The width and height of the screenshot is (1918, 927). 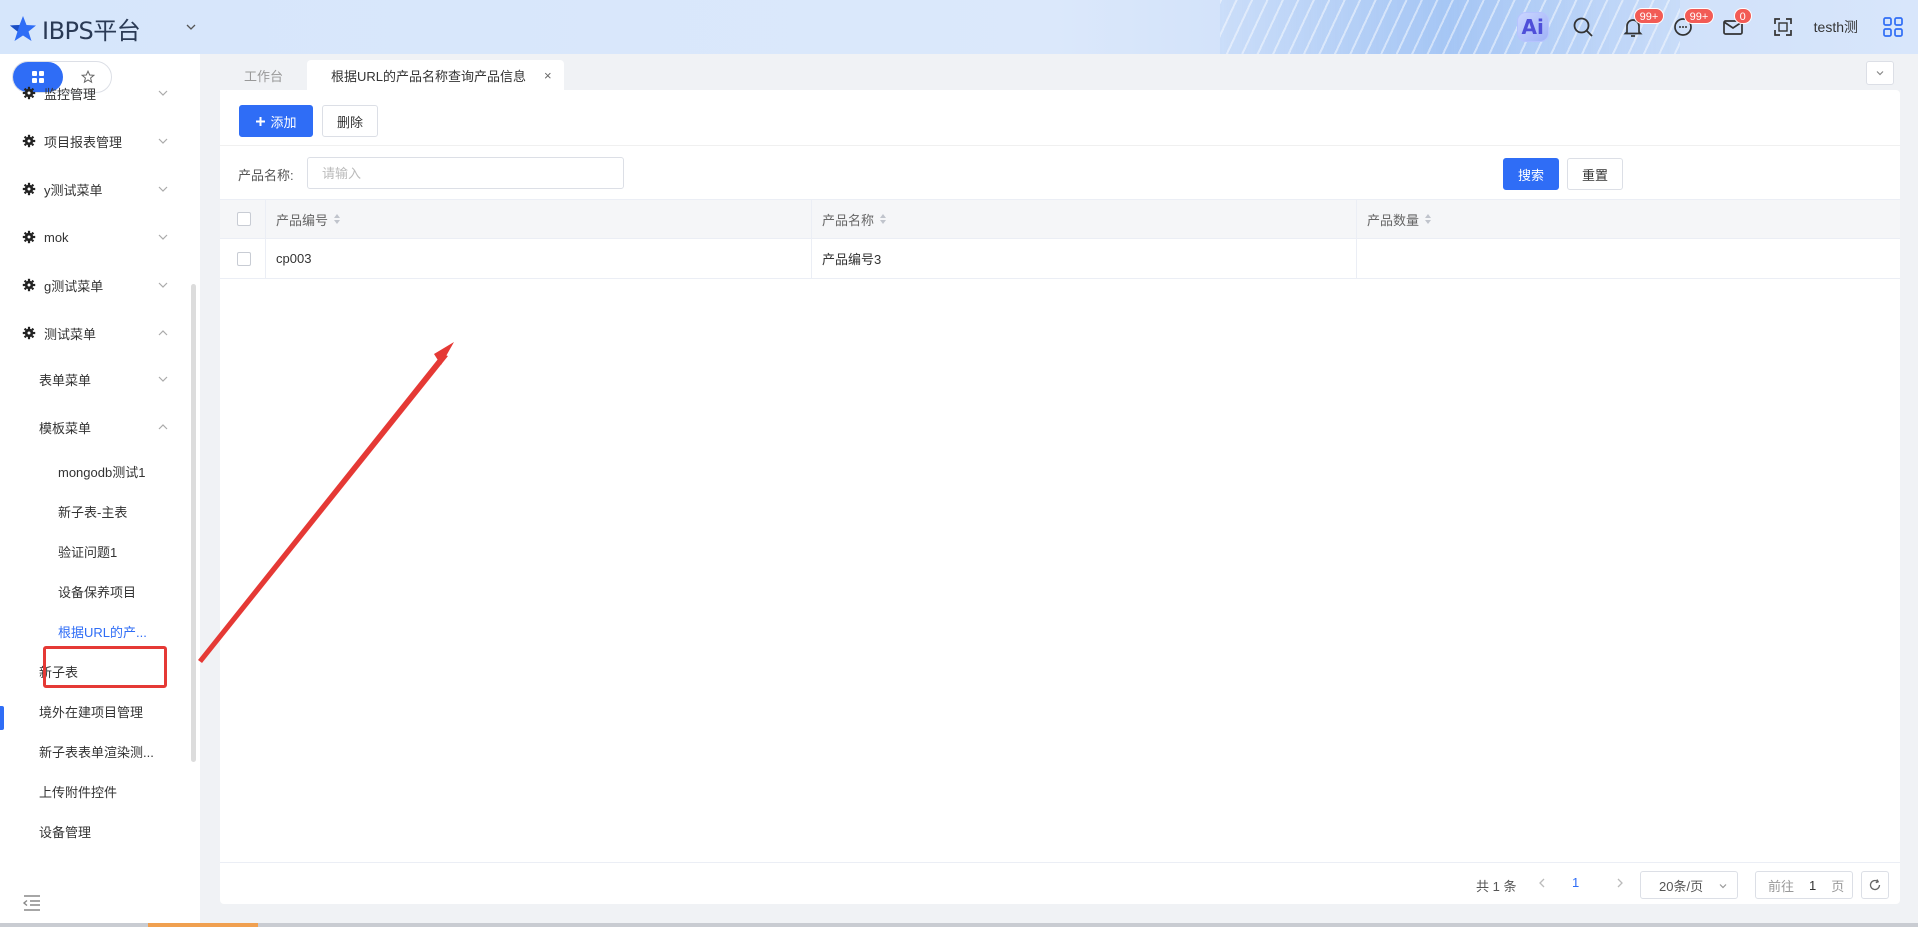 What do you see at coordinates (1533, 27) in the screenshot?
I see `ai-assistant: Ai` at bounding box center [1533, 27].